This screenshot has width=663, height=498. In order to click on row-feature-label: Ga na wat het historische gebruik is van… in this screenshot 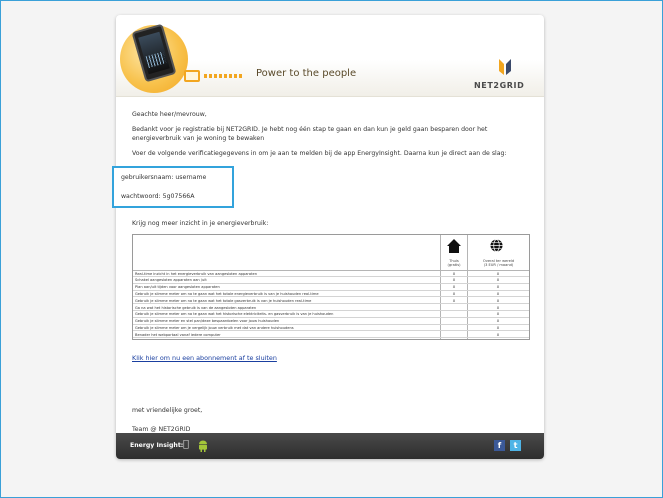, I will do `click(196, 307)`.